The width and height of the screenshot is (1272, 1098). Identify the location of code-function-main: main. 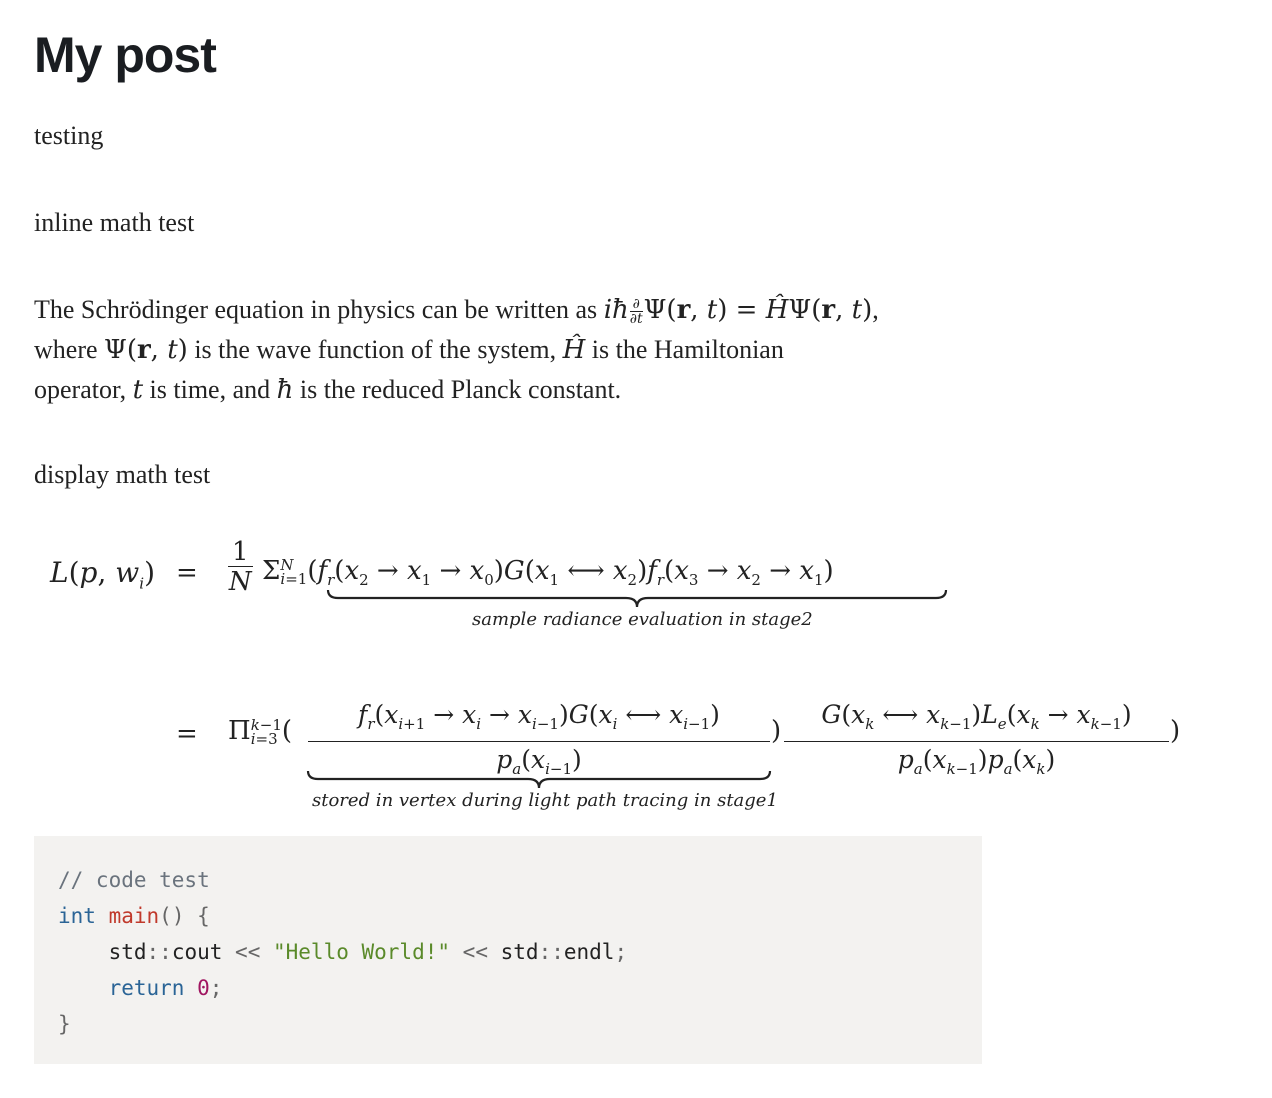
(134, 916).